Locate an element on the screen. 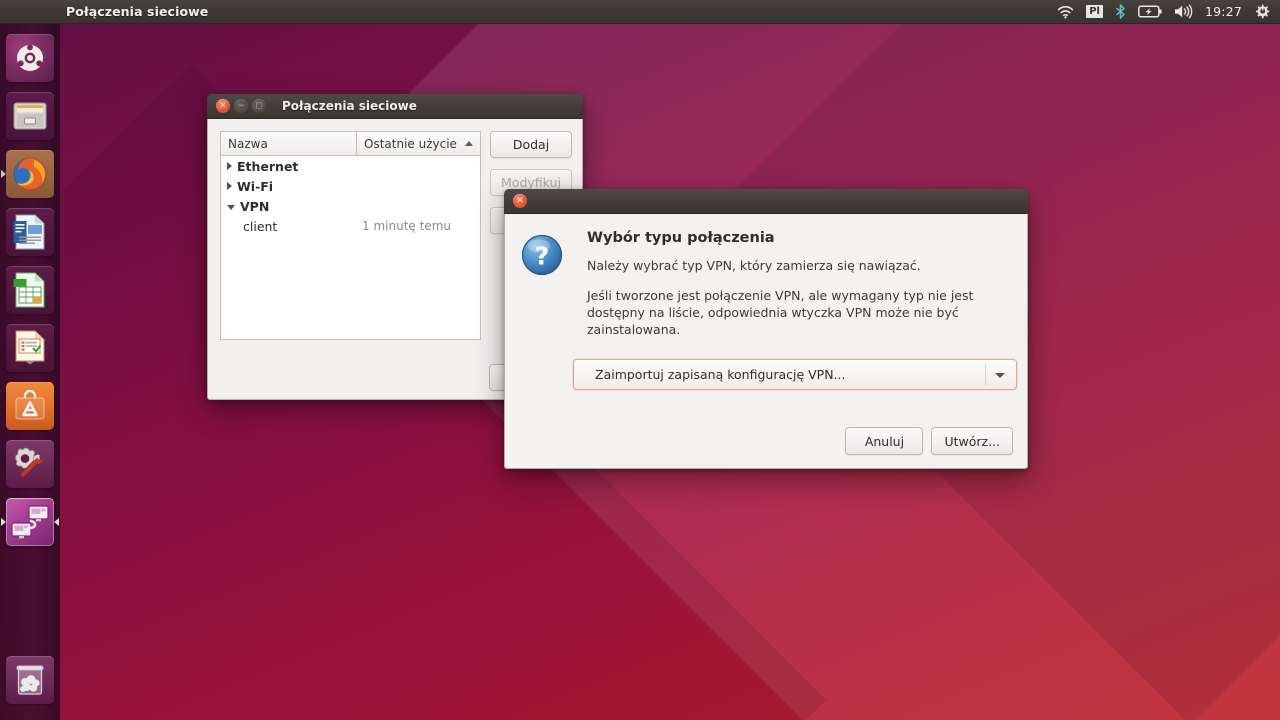  panel-app-title: Połączenia sieciowe is located at coordinates (137, 11).